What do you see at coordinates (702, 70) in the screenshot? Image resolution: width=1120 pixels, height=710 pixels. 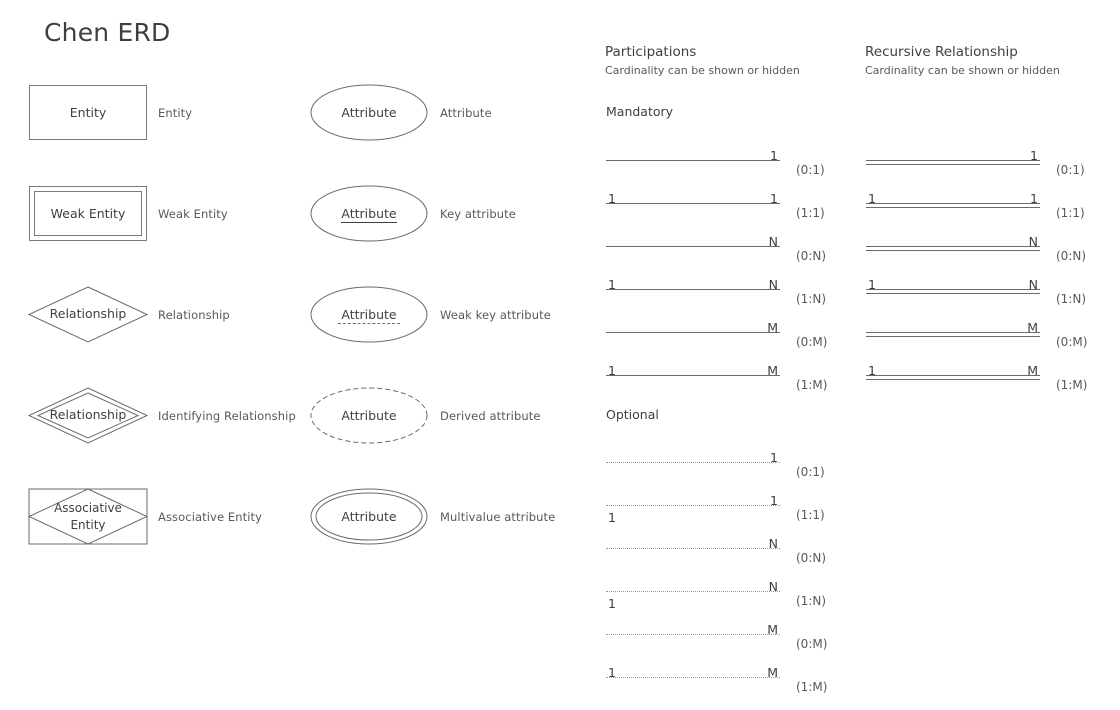 I see `participations-subtitle: Cardinality can be shown or hidden` at bounding box center [702, 70].